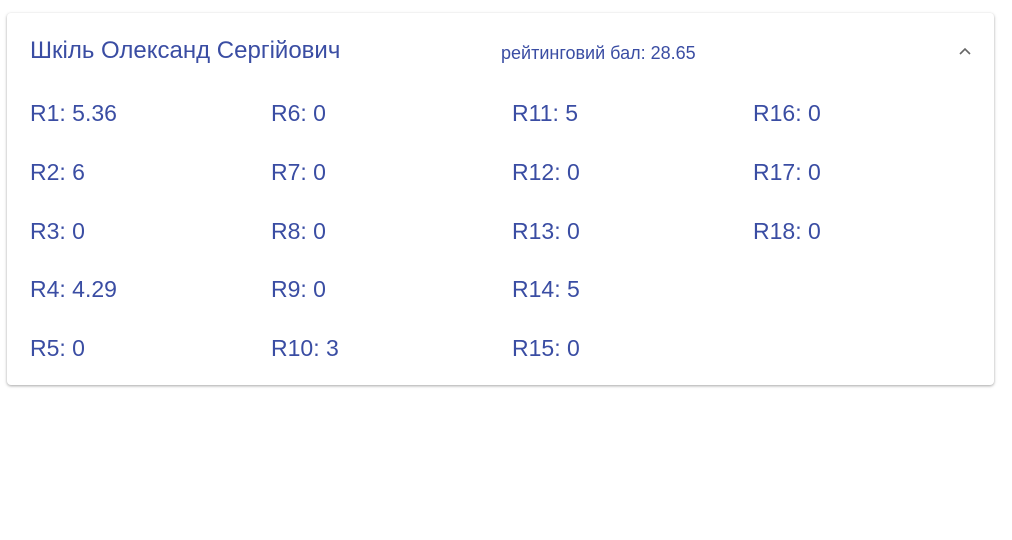 The height and width of the screenshot is (540, 1012). I want to click on score-item: R9: 0, so click(298, 289).